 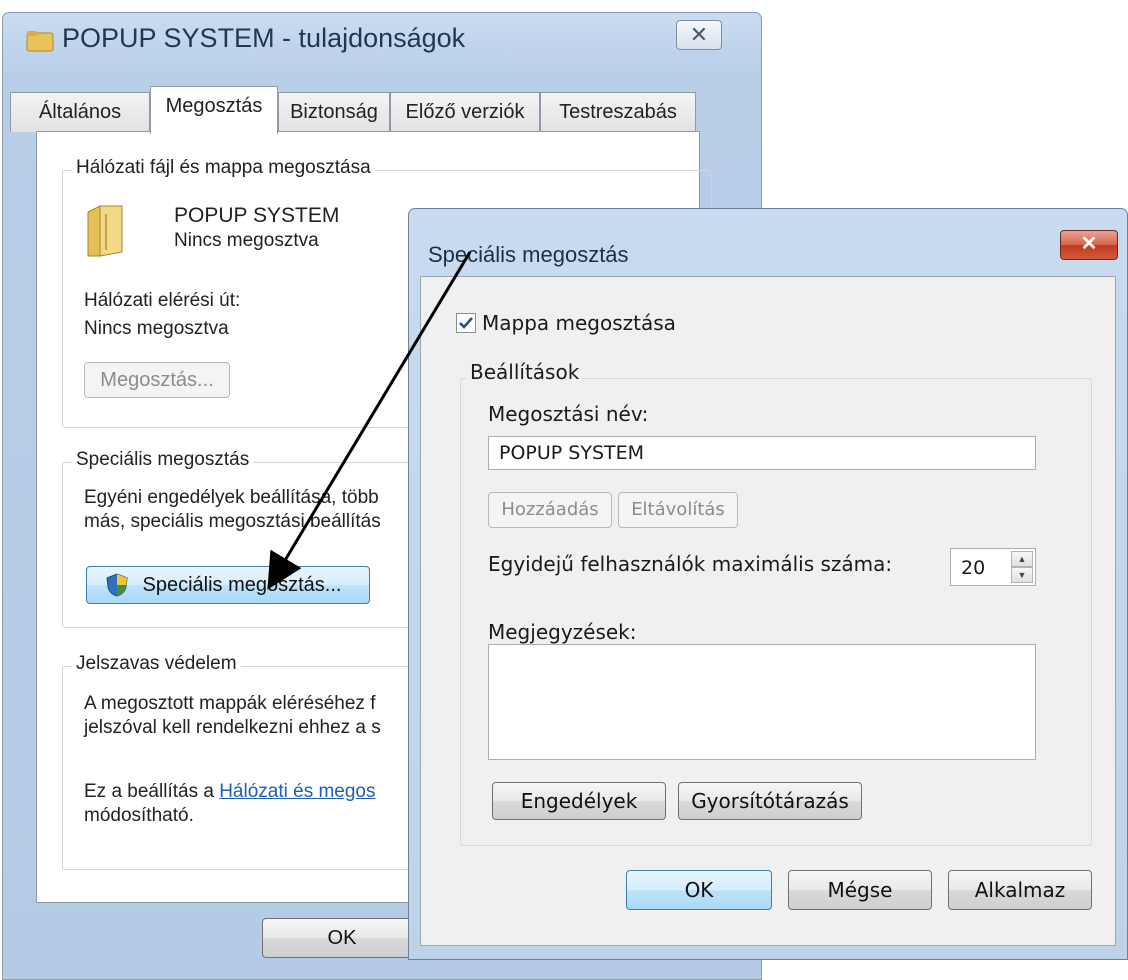 What do you see at coordinates (152, 791) in the screenshot?
I see `password-setting-prefix: Ez a beállítás a` at bounding box center [152, 791].